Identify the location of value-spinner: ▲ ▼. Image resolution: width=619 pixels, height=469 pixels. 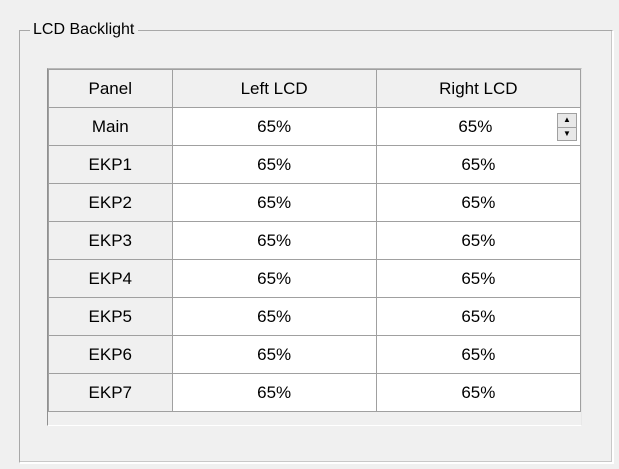
(567, 127).